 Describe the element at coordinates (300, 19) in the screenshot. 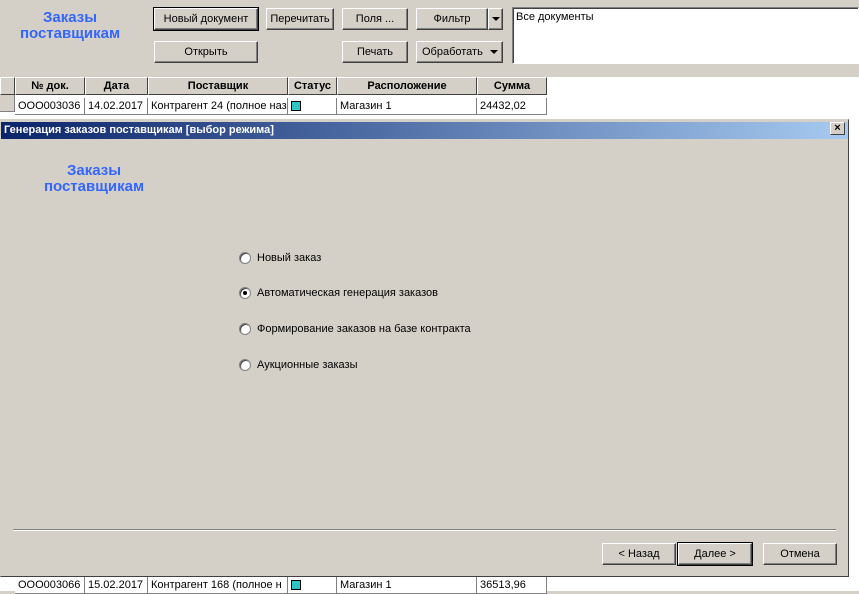

I see `recalc-button: Перечитать` at that location.